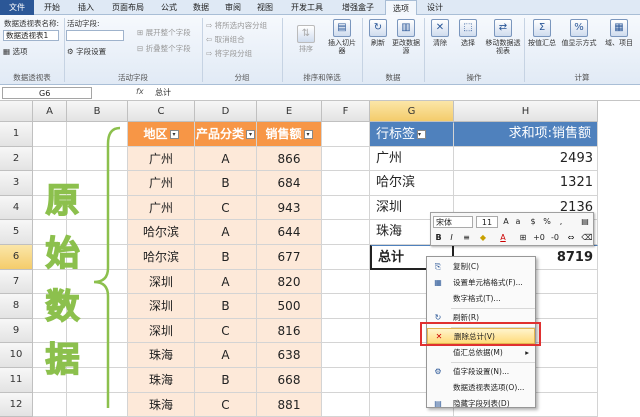 This screenshot has width=640, height=417. Describe the element at coordinates (481, 353) in the screenshot. I see `menu-item-summarize-by: 值汇总依据(M) ▸` at that location.